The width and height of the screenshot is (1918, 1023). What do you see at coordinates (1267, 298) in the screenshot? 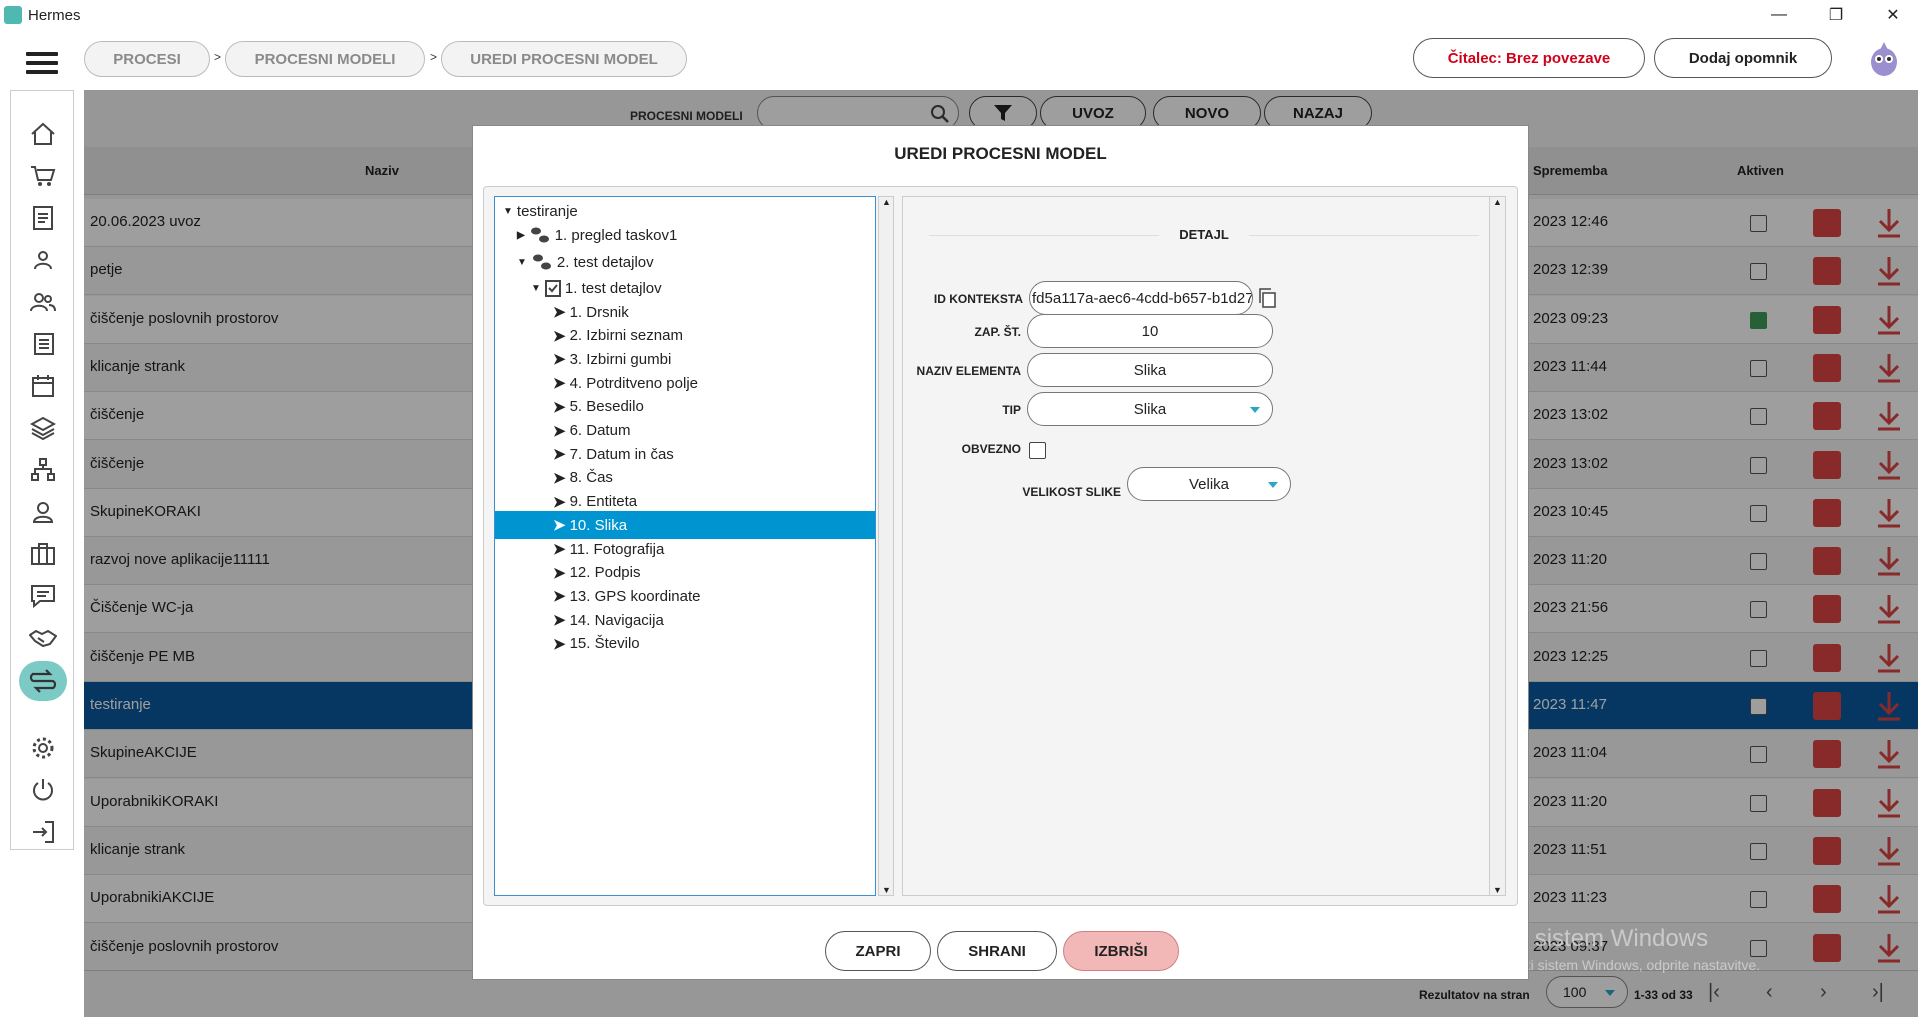
I see `copy-icon` at bounding box center [1267, 298].